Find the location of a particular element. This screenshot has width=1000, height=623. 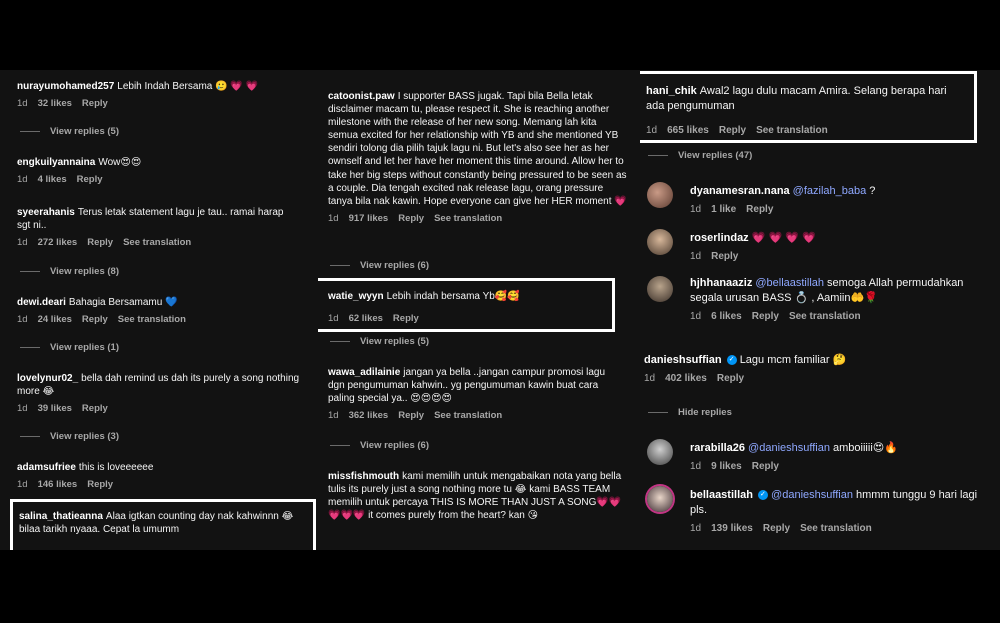

comment-username: nurayumohamed257 is located at coordinates (65, 86).